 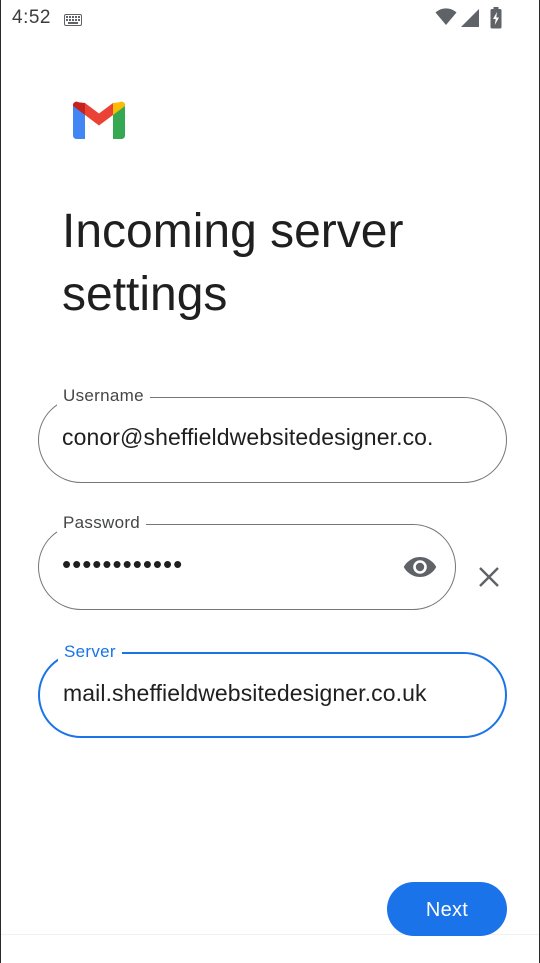 What do you see at coordinates (90, 652) in the screenshot?
I see `server-label: Server` at bounding box center [90, 652].